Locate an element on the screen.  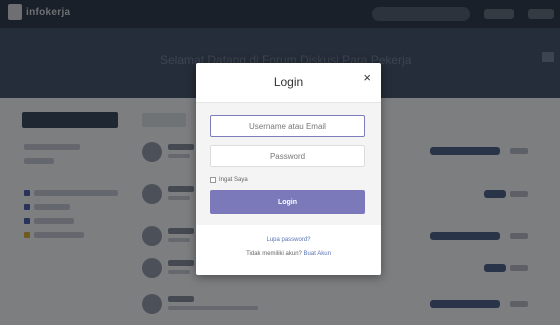
username-input is located at coordinates (287, 126).